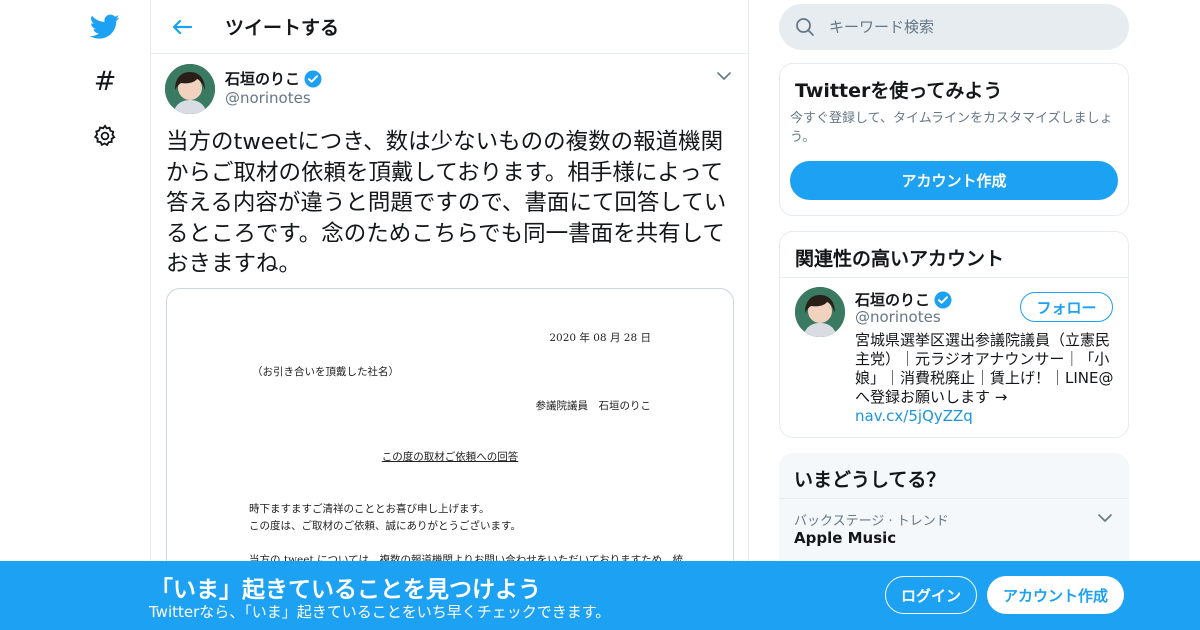 The width and height of the screenshot is (1200, 630). I want to click on author-name-row: 石垣のりこ, so click(273, 78).